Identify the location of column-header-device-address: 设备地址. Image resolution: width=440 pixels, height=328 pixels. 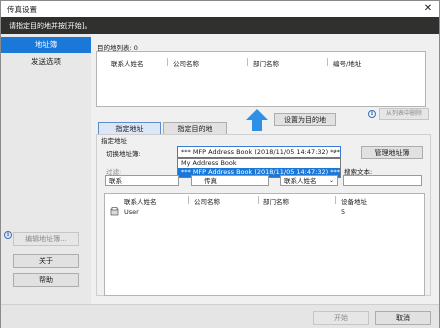
(354, 201).